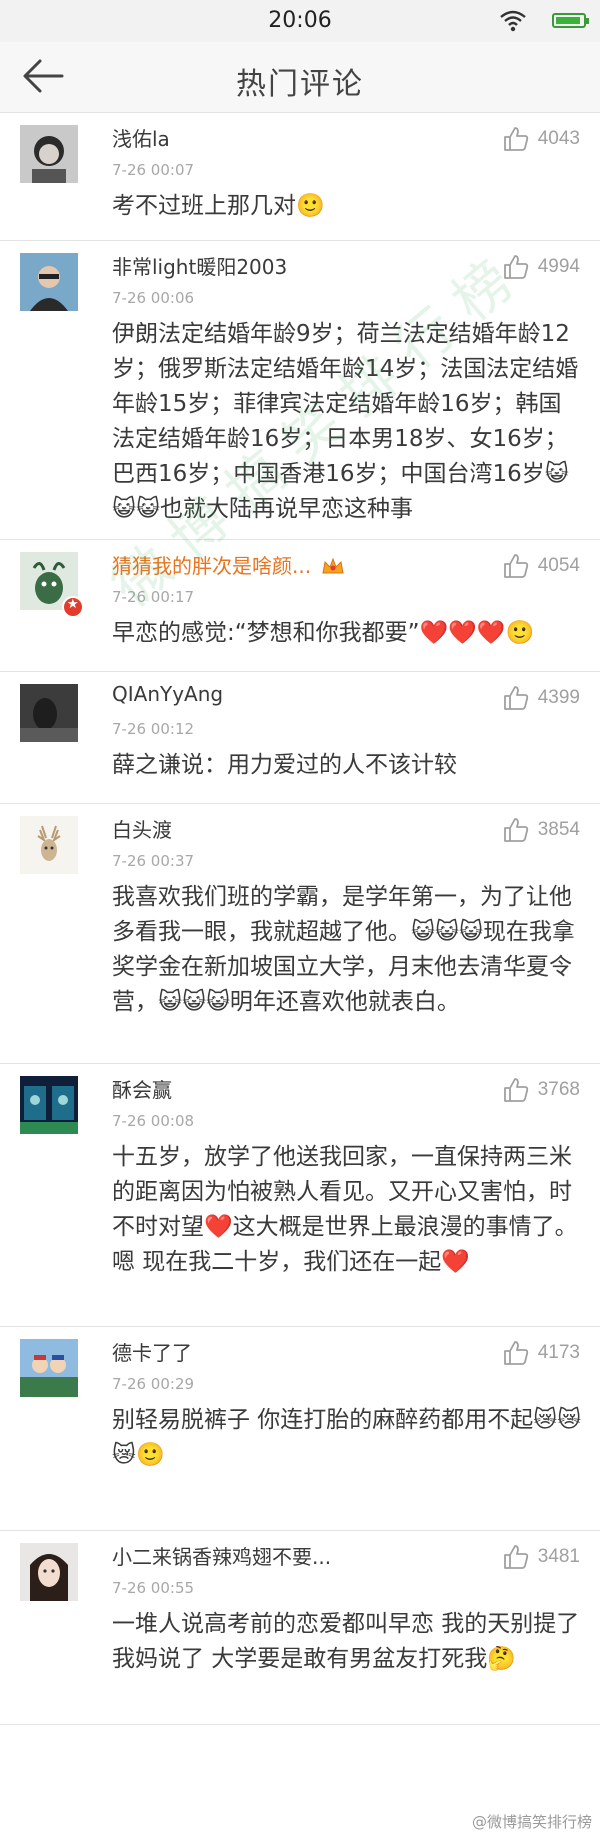  What do you see at coordinates (558, 697) in the screenshot?
I see `like-count: 4399` at bounding box center [558, 697].